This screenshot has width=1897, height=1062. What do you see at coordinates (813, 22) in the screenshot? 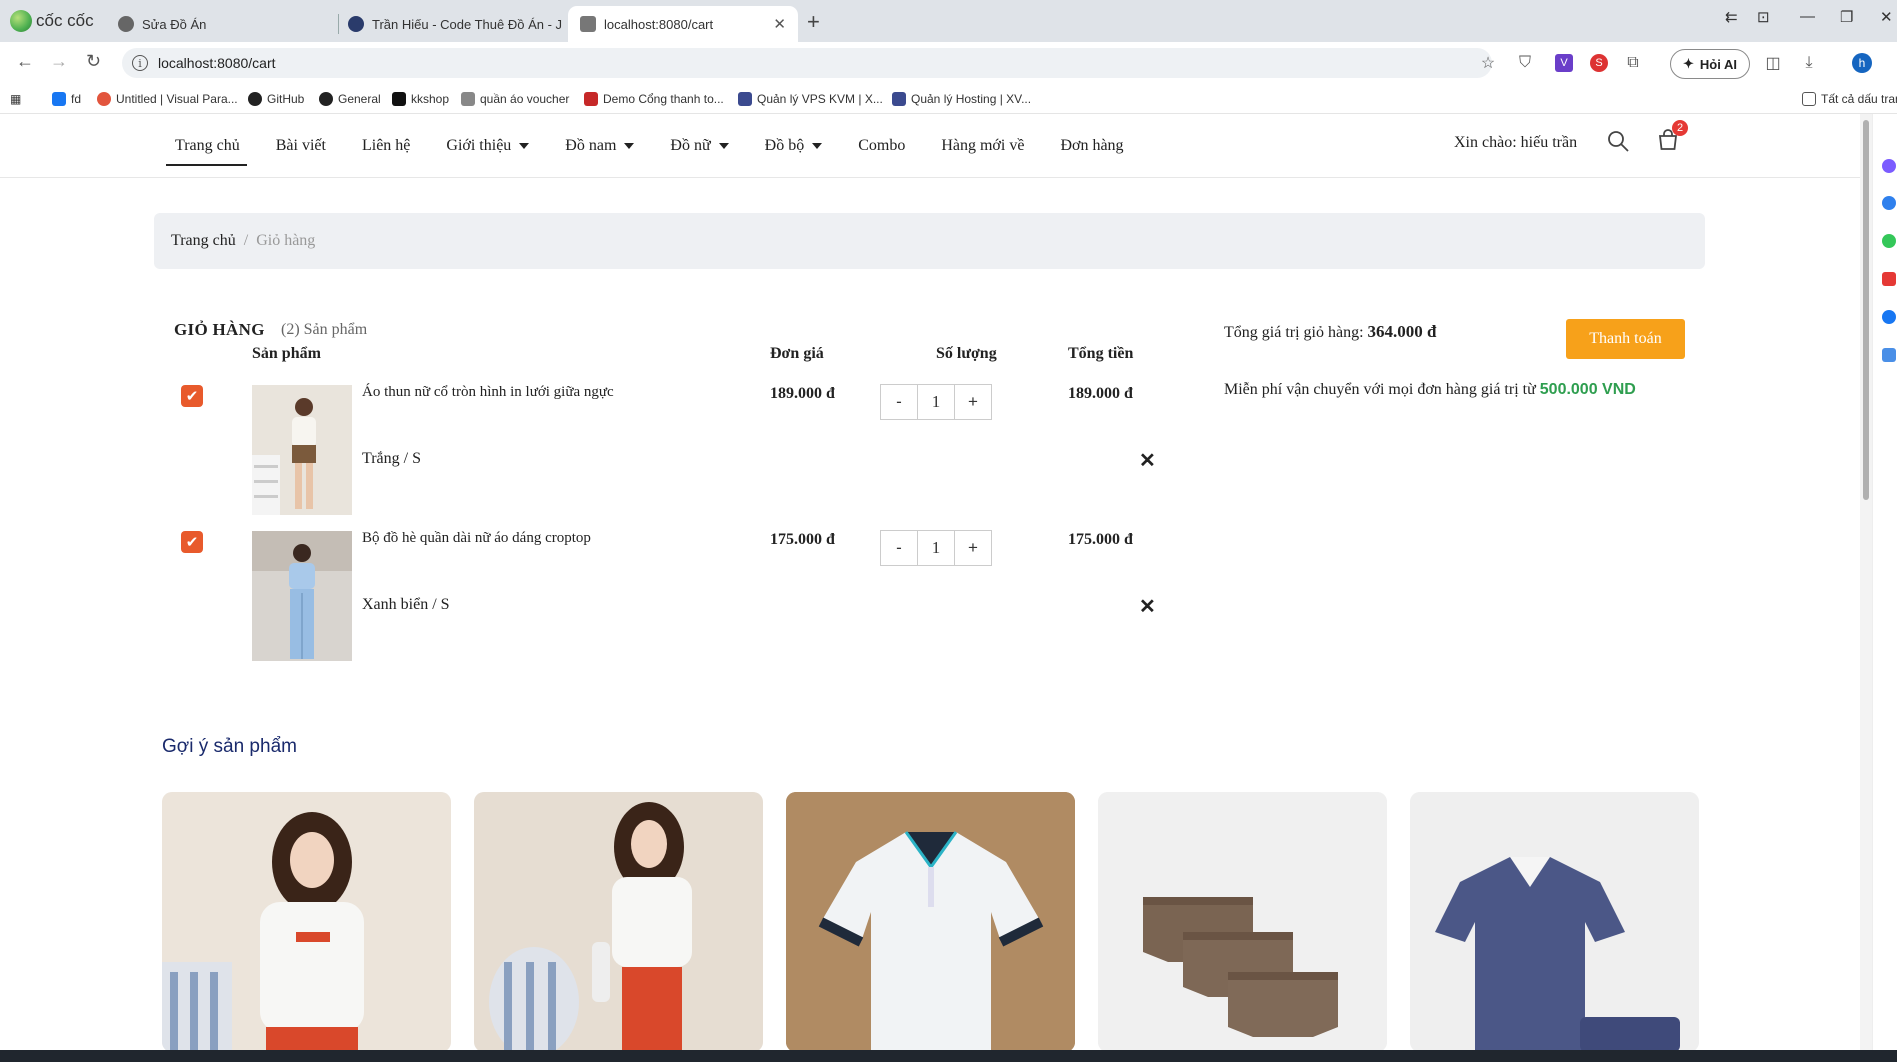
I see `new-tab-button: +` at bounding box center [813, 22].